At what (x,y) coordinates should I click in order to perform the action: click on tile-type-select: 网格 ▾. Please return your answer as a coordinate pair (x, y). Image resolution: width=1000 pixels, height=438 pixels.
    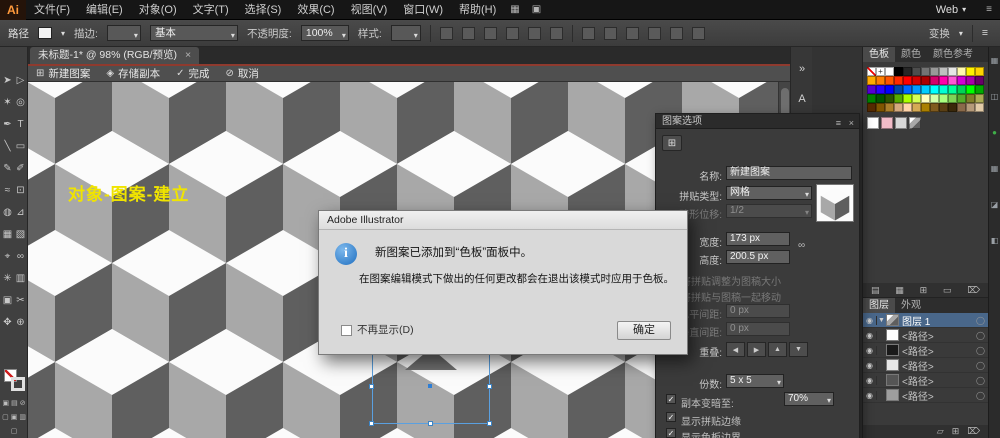
    Looking at the image, I should click on (769, 193).